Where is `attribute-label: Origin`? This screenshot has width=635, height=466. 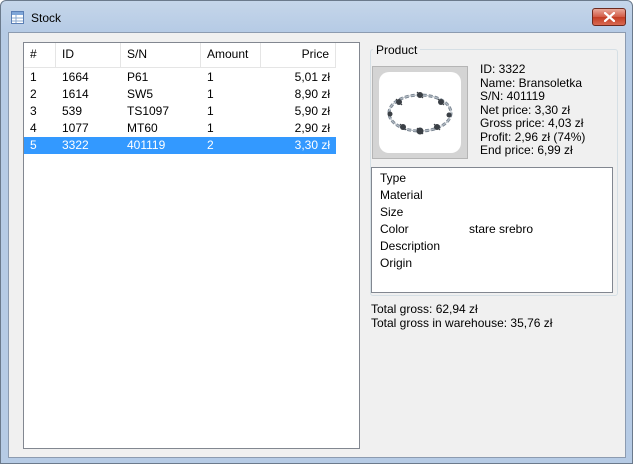 attribute-label: Origin is located at coordinates (396, 263).